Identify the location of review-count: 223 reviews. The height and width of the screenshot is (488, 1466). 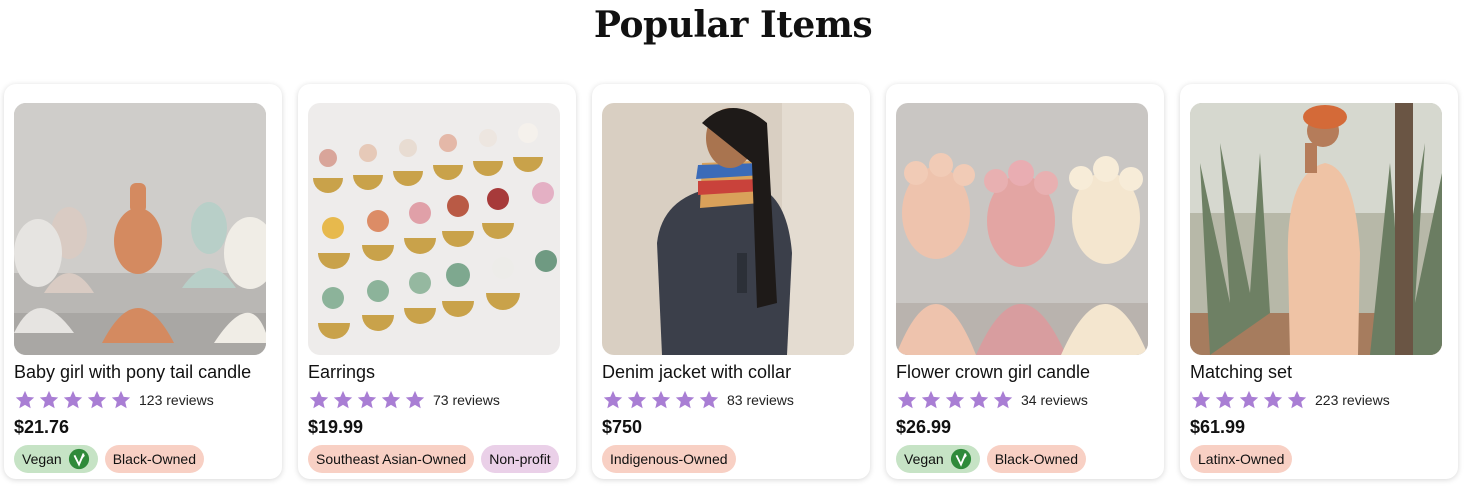
(1352, 400).